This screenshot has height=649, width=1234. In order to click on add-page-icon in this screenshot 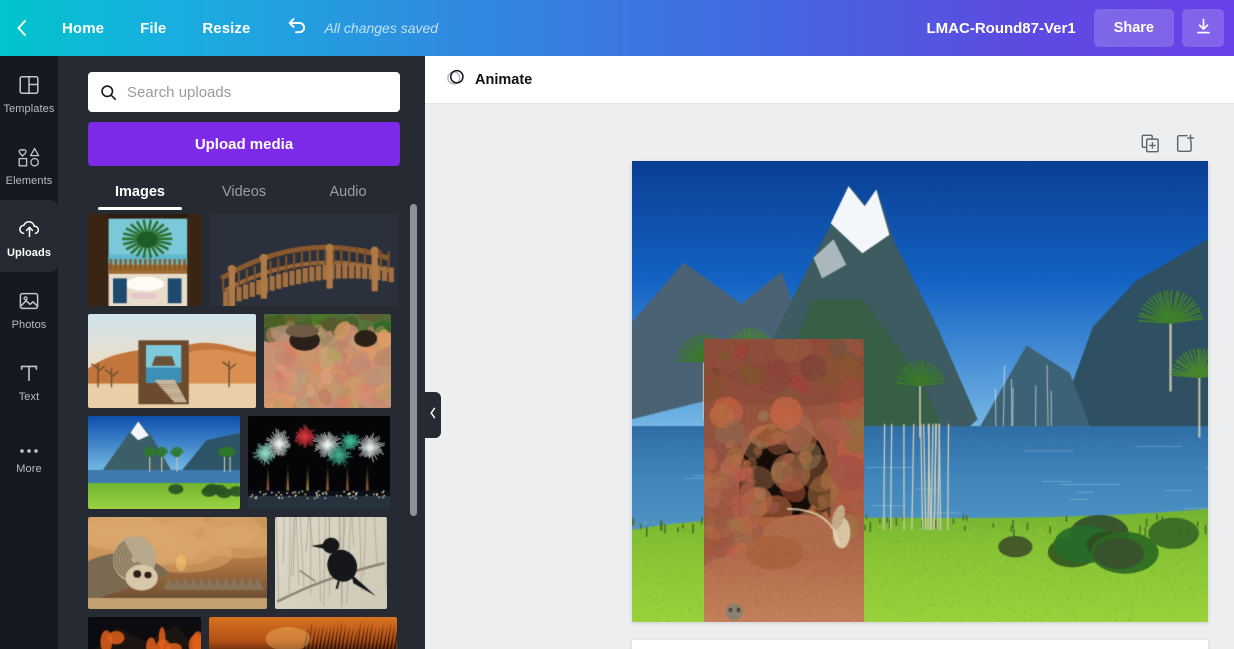, I will do `click(1185, 143)`.